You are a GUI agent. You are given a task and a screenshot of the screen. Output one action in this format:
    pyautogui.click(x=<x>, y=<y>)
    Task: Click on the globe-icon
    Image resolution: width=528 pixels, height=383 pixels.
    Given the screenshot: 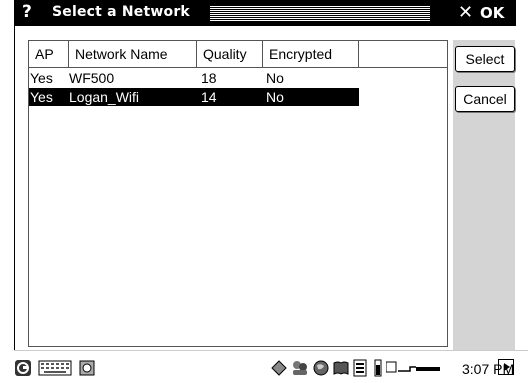 What is the action you would take?
    pyautogui.click(x=321, y=370)
    